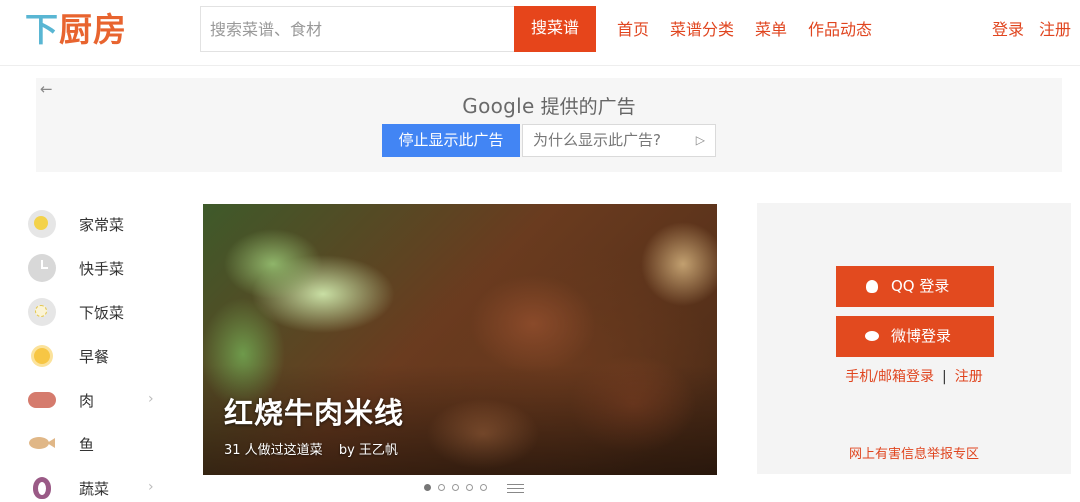 This screenshot has height=502, width=1080. Describe the element at coordinates (700, 140) in the screenshot. I see `play-icon: ▷` at that location.